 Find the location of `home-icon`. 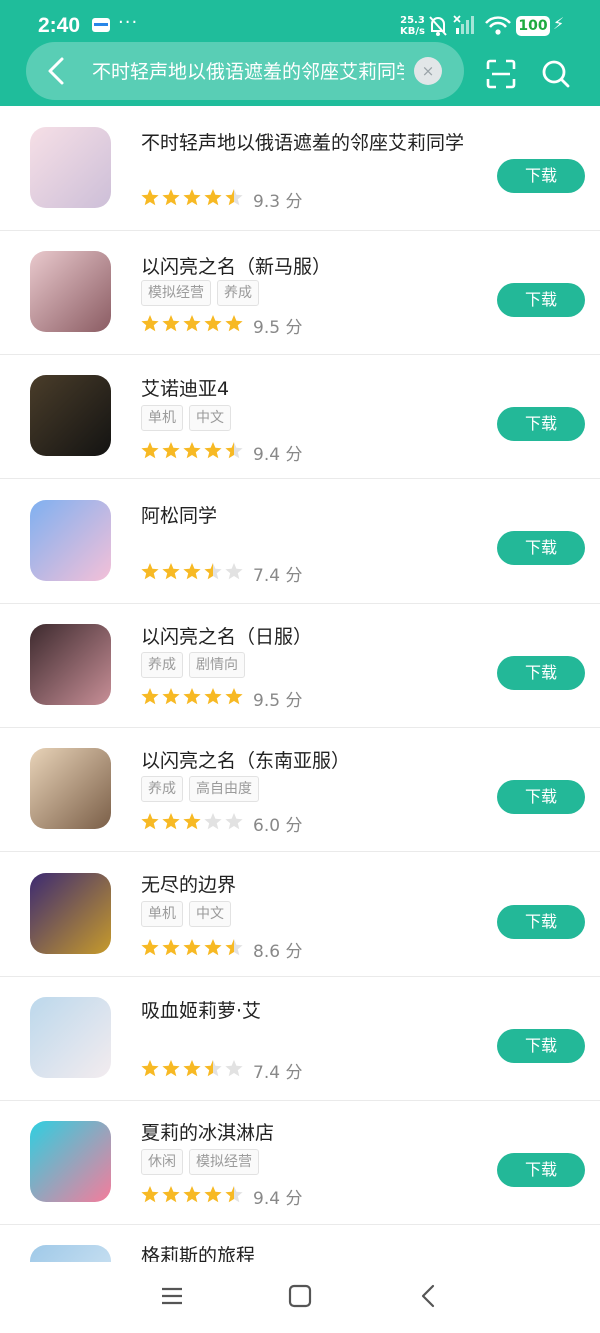

home-icon is located at coordinates (300, 1296).